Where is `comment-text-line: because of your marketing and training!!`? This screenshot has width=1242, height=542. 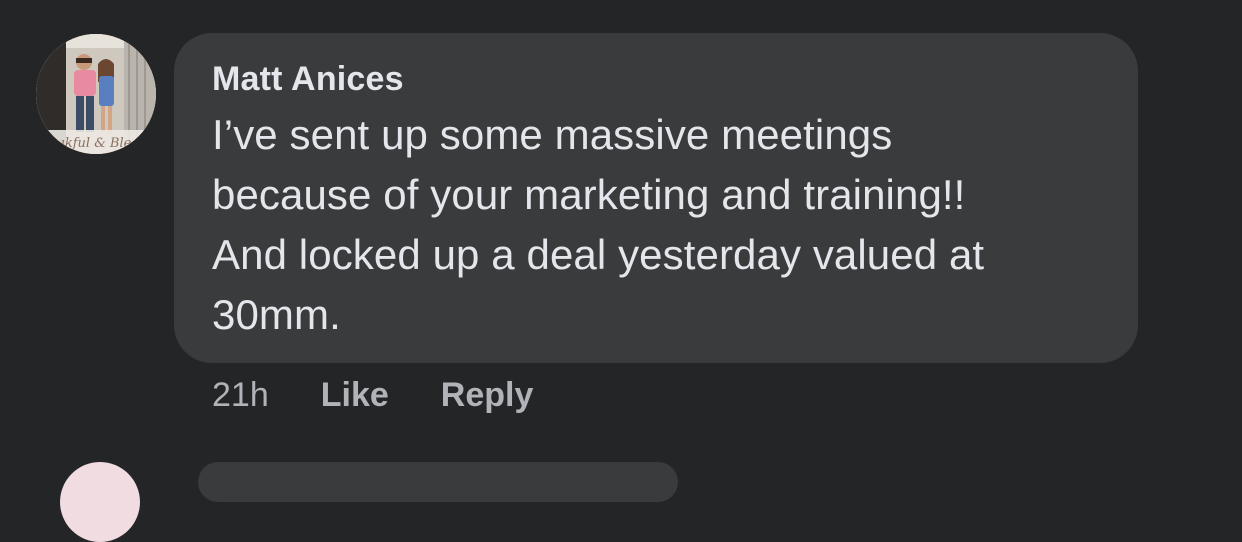
comment-text-line: because of your marketing and training!! is located at coordinates (589, 194).